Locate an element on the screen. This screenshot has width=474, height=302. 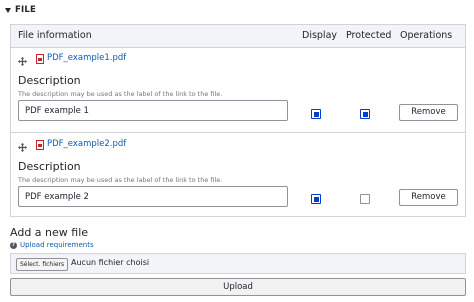
file-link: PDF_example1.pdf is located at coordinates (86, 58).